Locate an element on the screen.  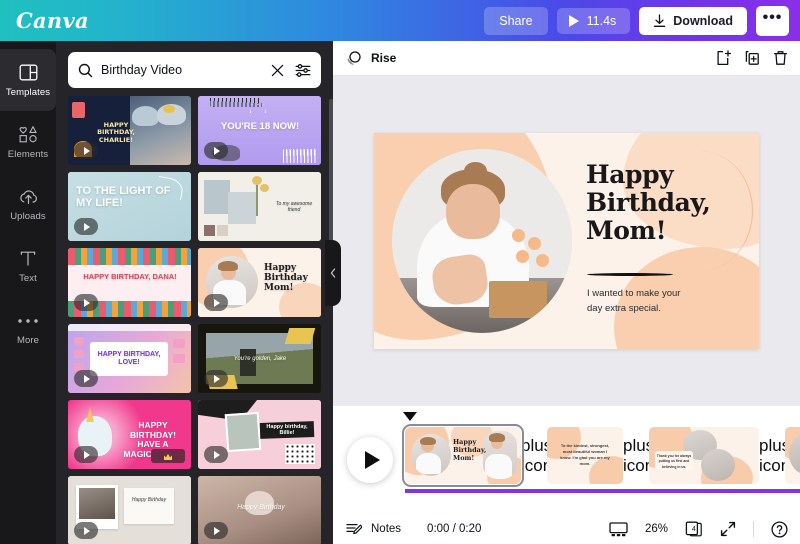
template-card-label: Happy Birthday is located at coordinates (261, 507).